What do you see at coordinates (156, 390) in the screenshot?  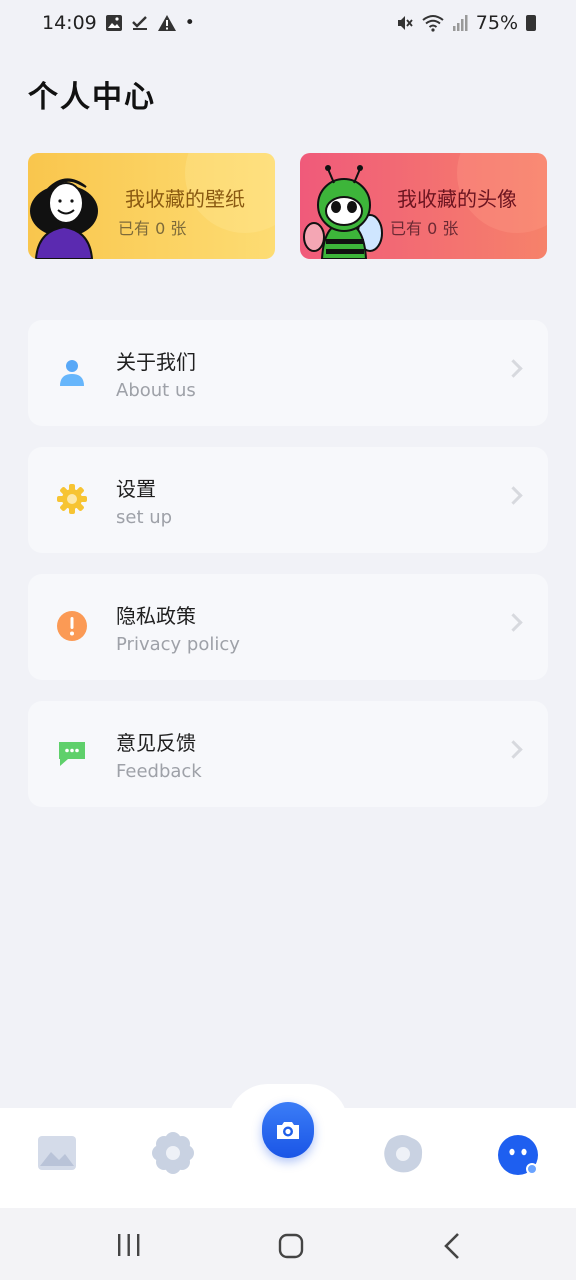 I see `menu-item-subtitle: About us` at bounding box center [156, 390].